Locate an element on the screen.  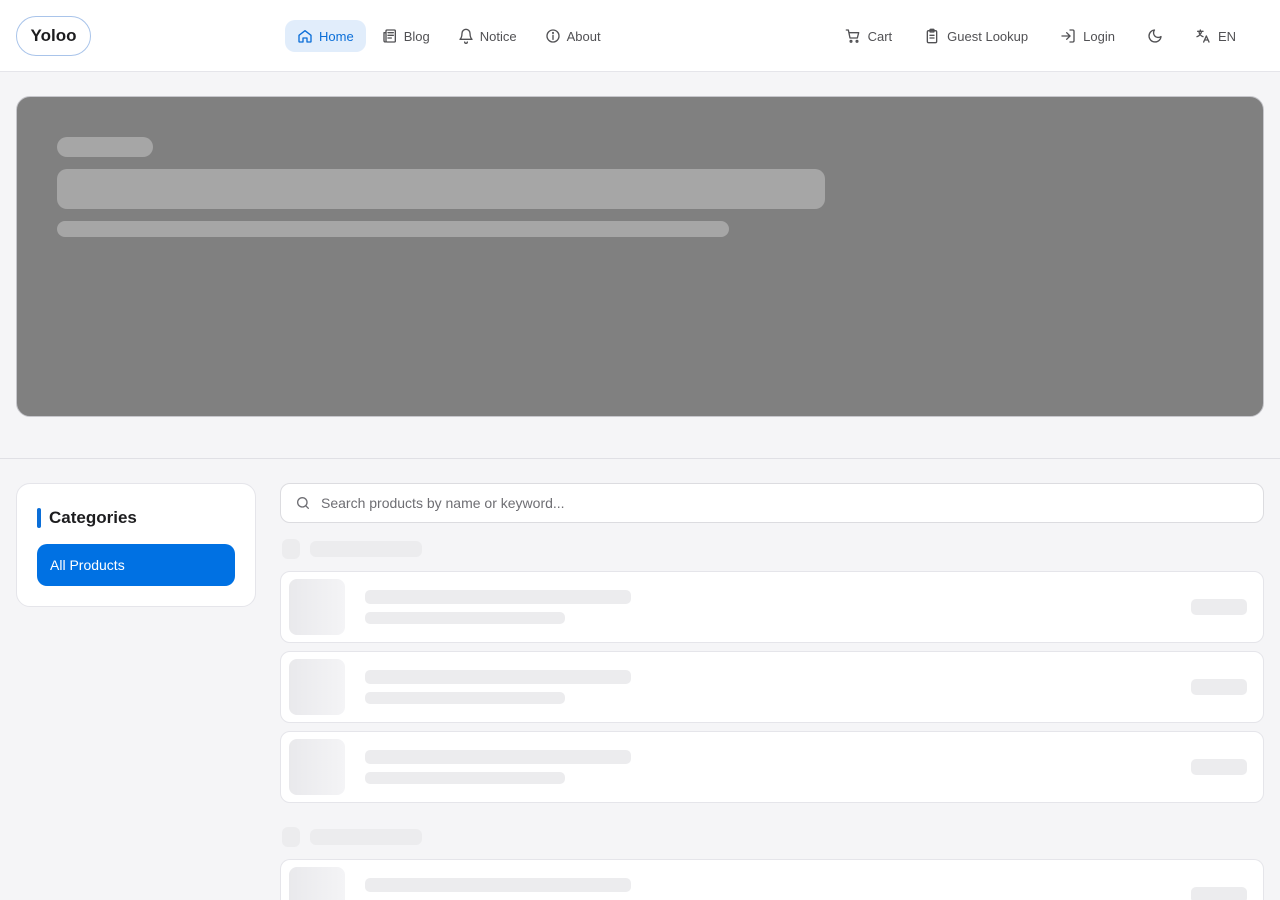
home-icon is located at coordinates (305, 36).